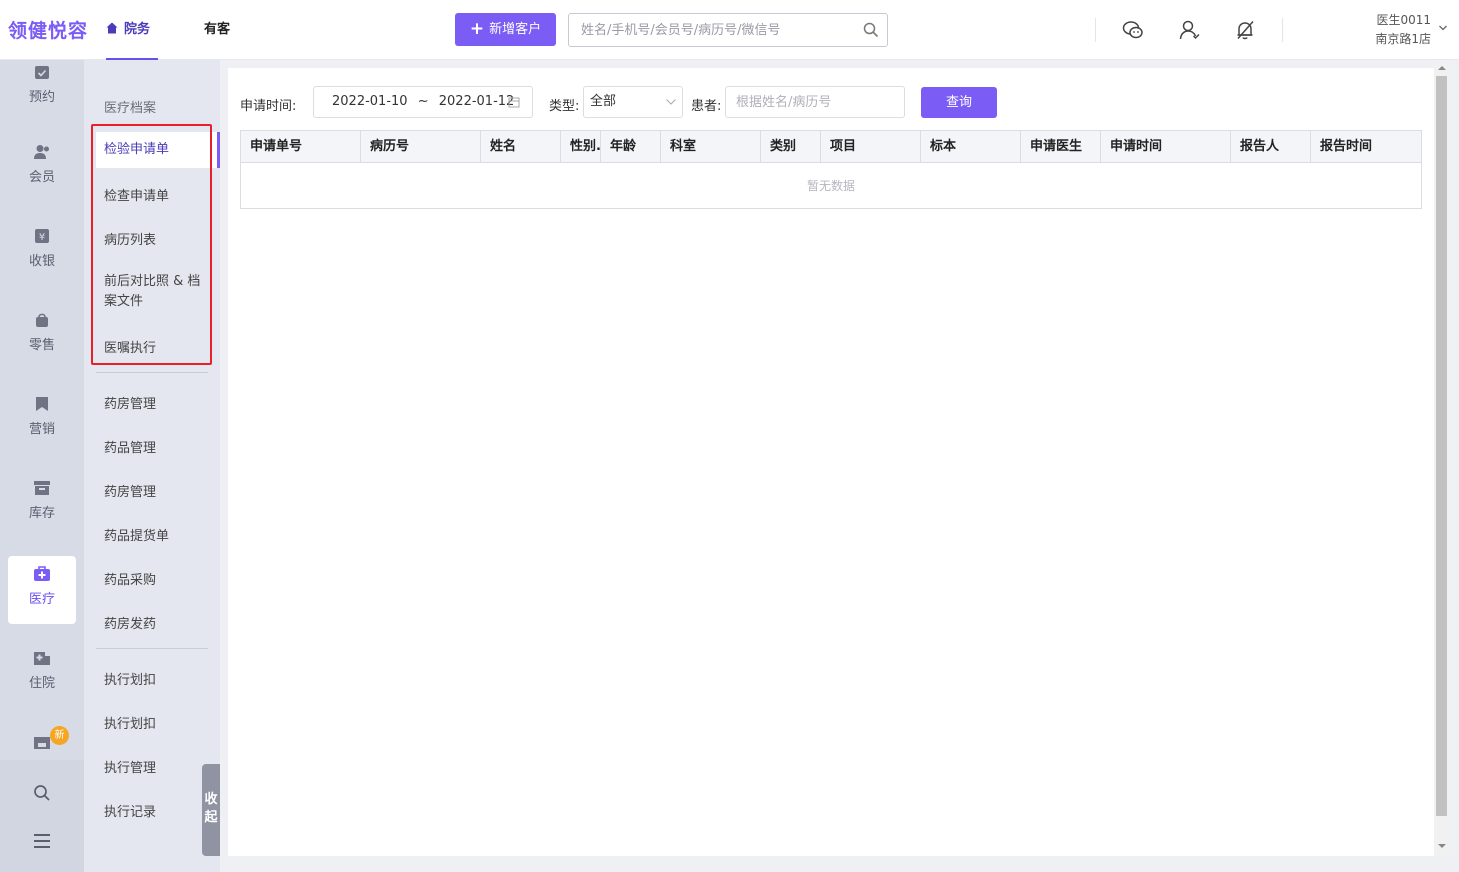 The width and height of the screenshot is (1459, 872). What do you see at coordinates (41, 599) in the screenshot?
I see `rail-label: 医疗` at bounding box center [41, 599].